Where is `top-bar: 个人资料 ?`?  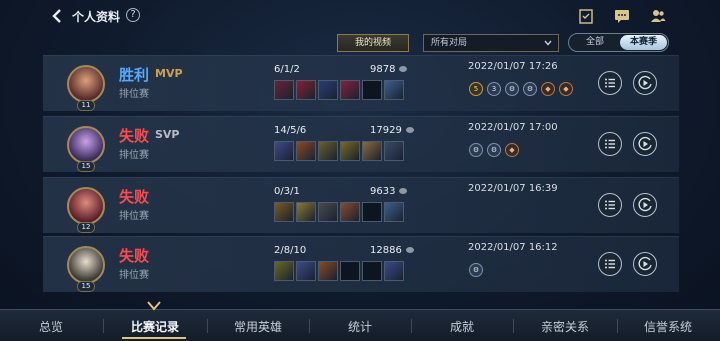
top-bar: 个人资料 ? is located at coordinates (360, 16).